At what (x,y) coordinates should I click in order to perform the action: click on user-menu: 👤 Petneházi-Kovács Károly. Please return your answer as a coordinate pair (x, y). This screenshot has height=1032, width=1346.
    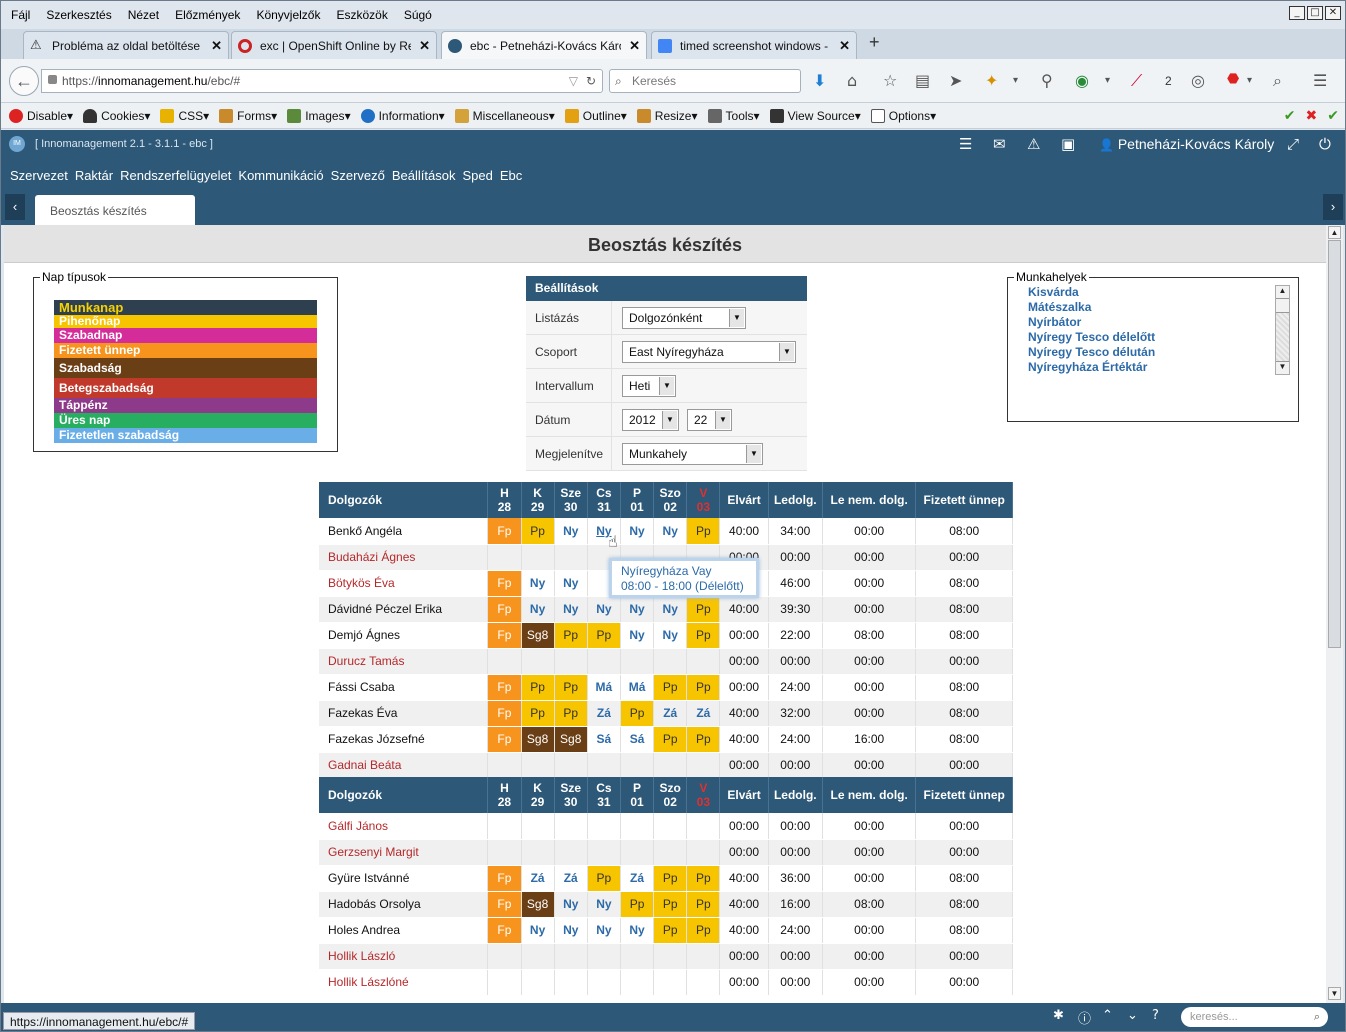
    Looking at the image, I should click on (1186, 144).